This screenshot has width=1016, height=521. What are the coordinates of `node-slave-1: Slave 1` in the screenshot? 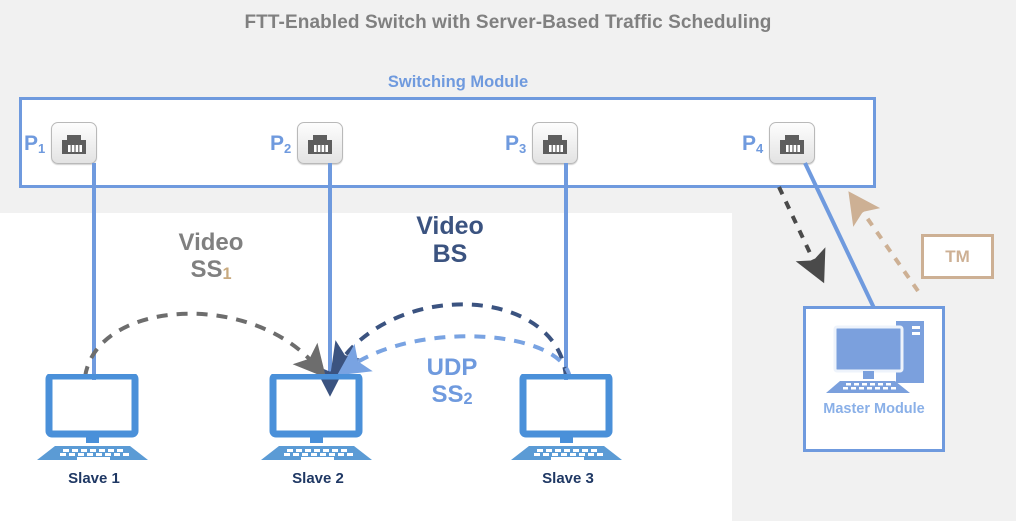 It's located at (94, 429).